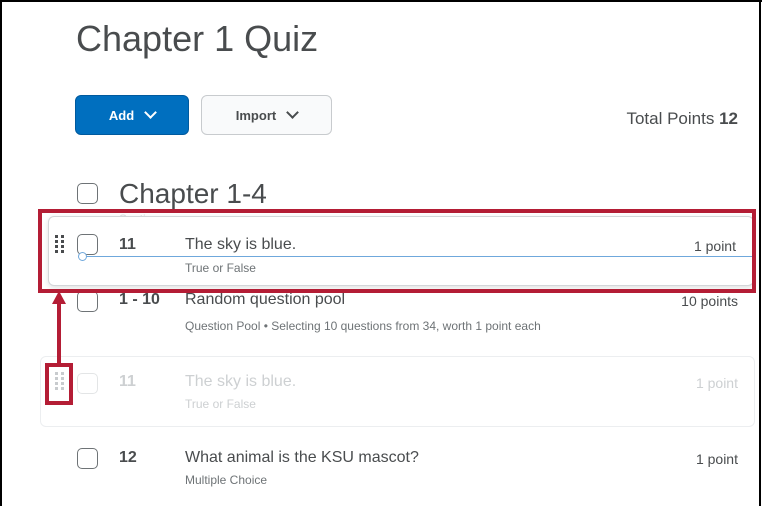  I want to click on section-checkbox, so click(87, 193).